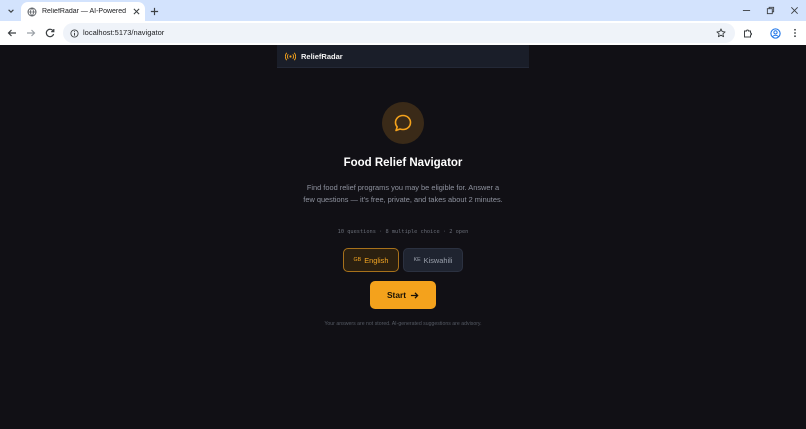 This screenshot has width=806, height=429. I want to click on minimize-icon, so click(746, 10).